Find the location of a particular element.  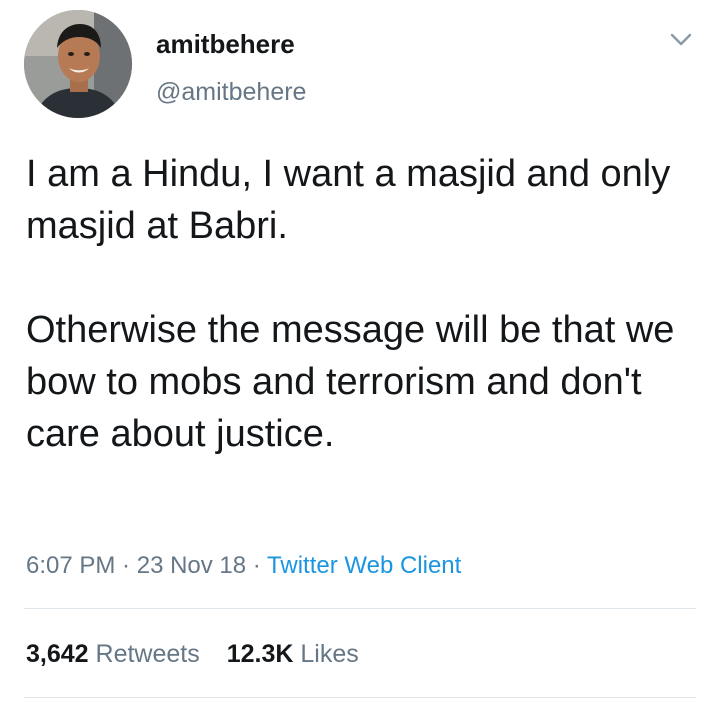

chevron-down-icon is located at coordinates (681, 39).